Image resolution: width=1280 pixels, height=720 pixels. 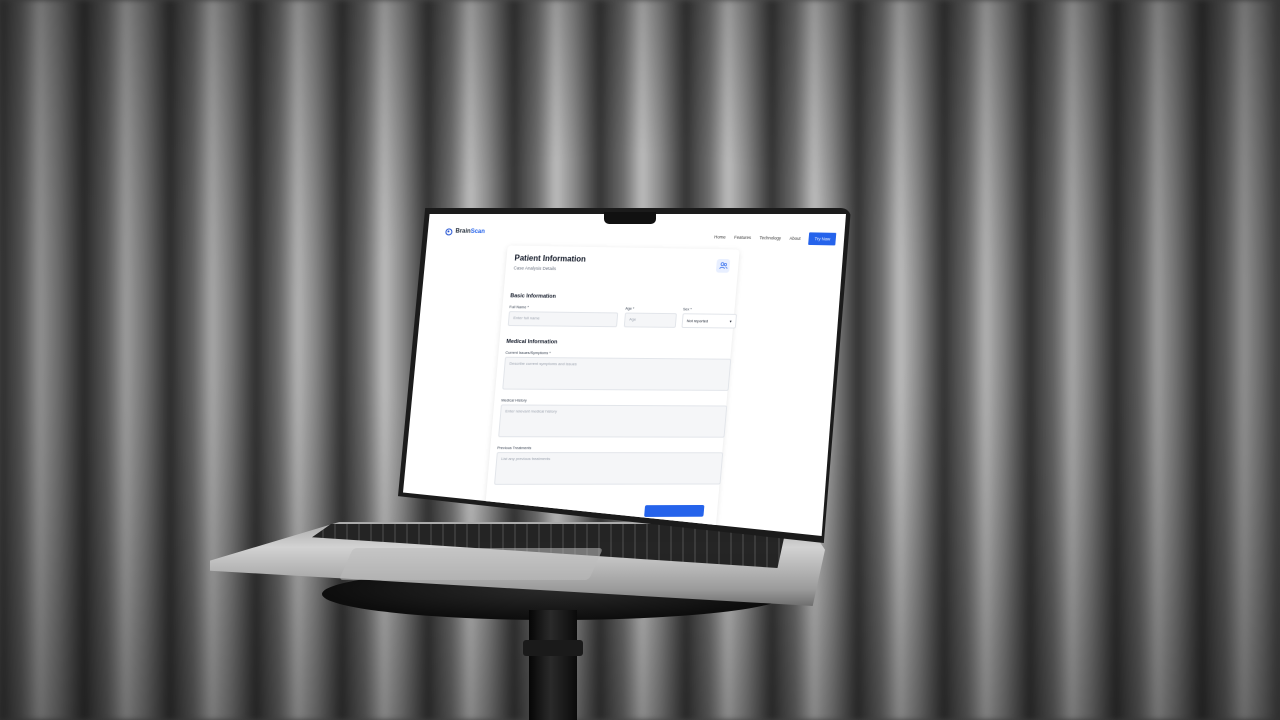 I want to click on laptop-trackpad, so click(x=471, y=564).